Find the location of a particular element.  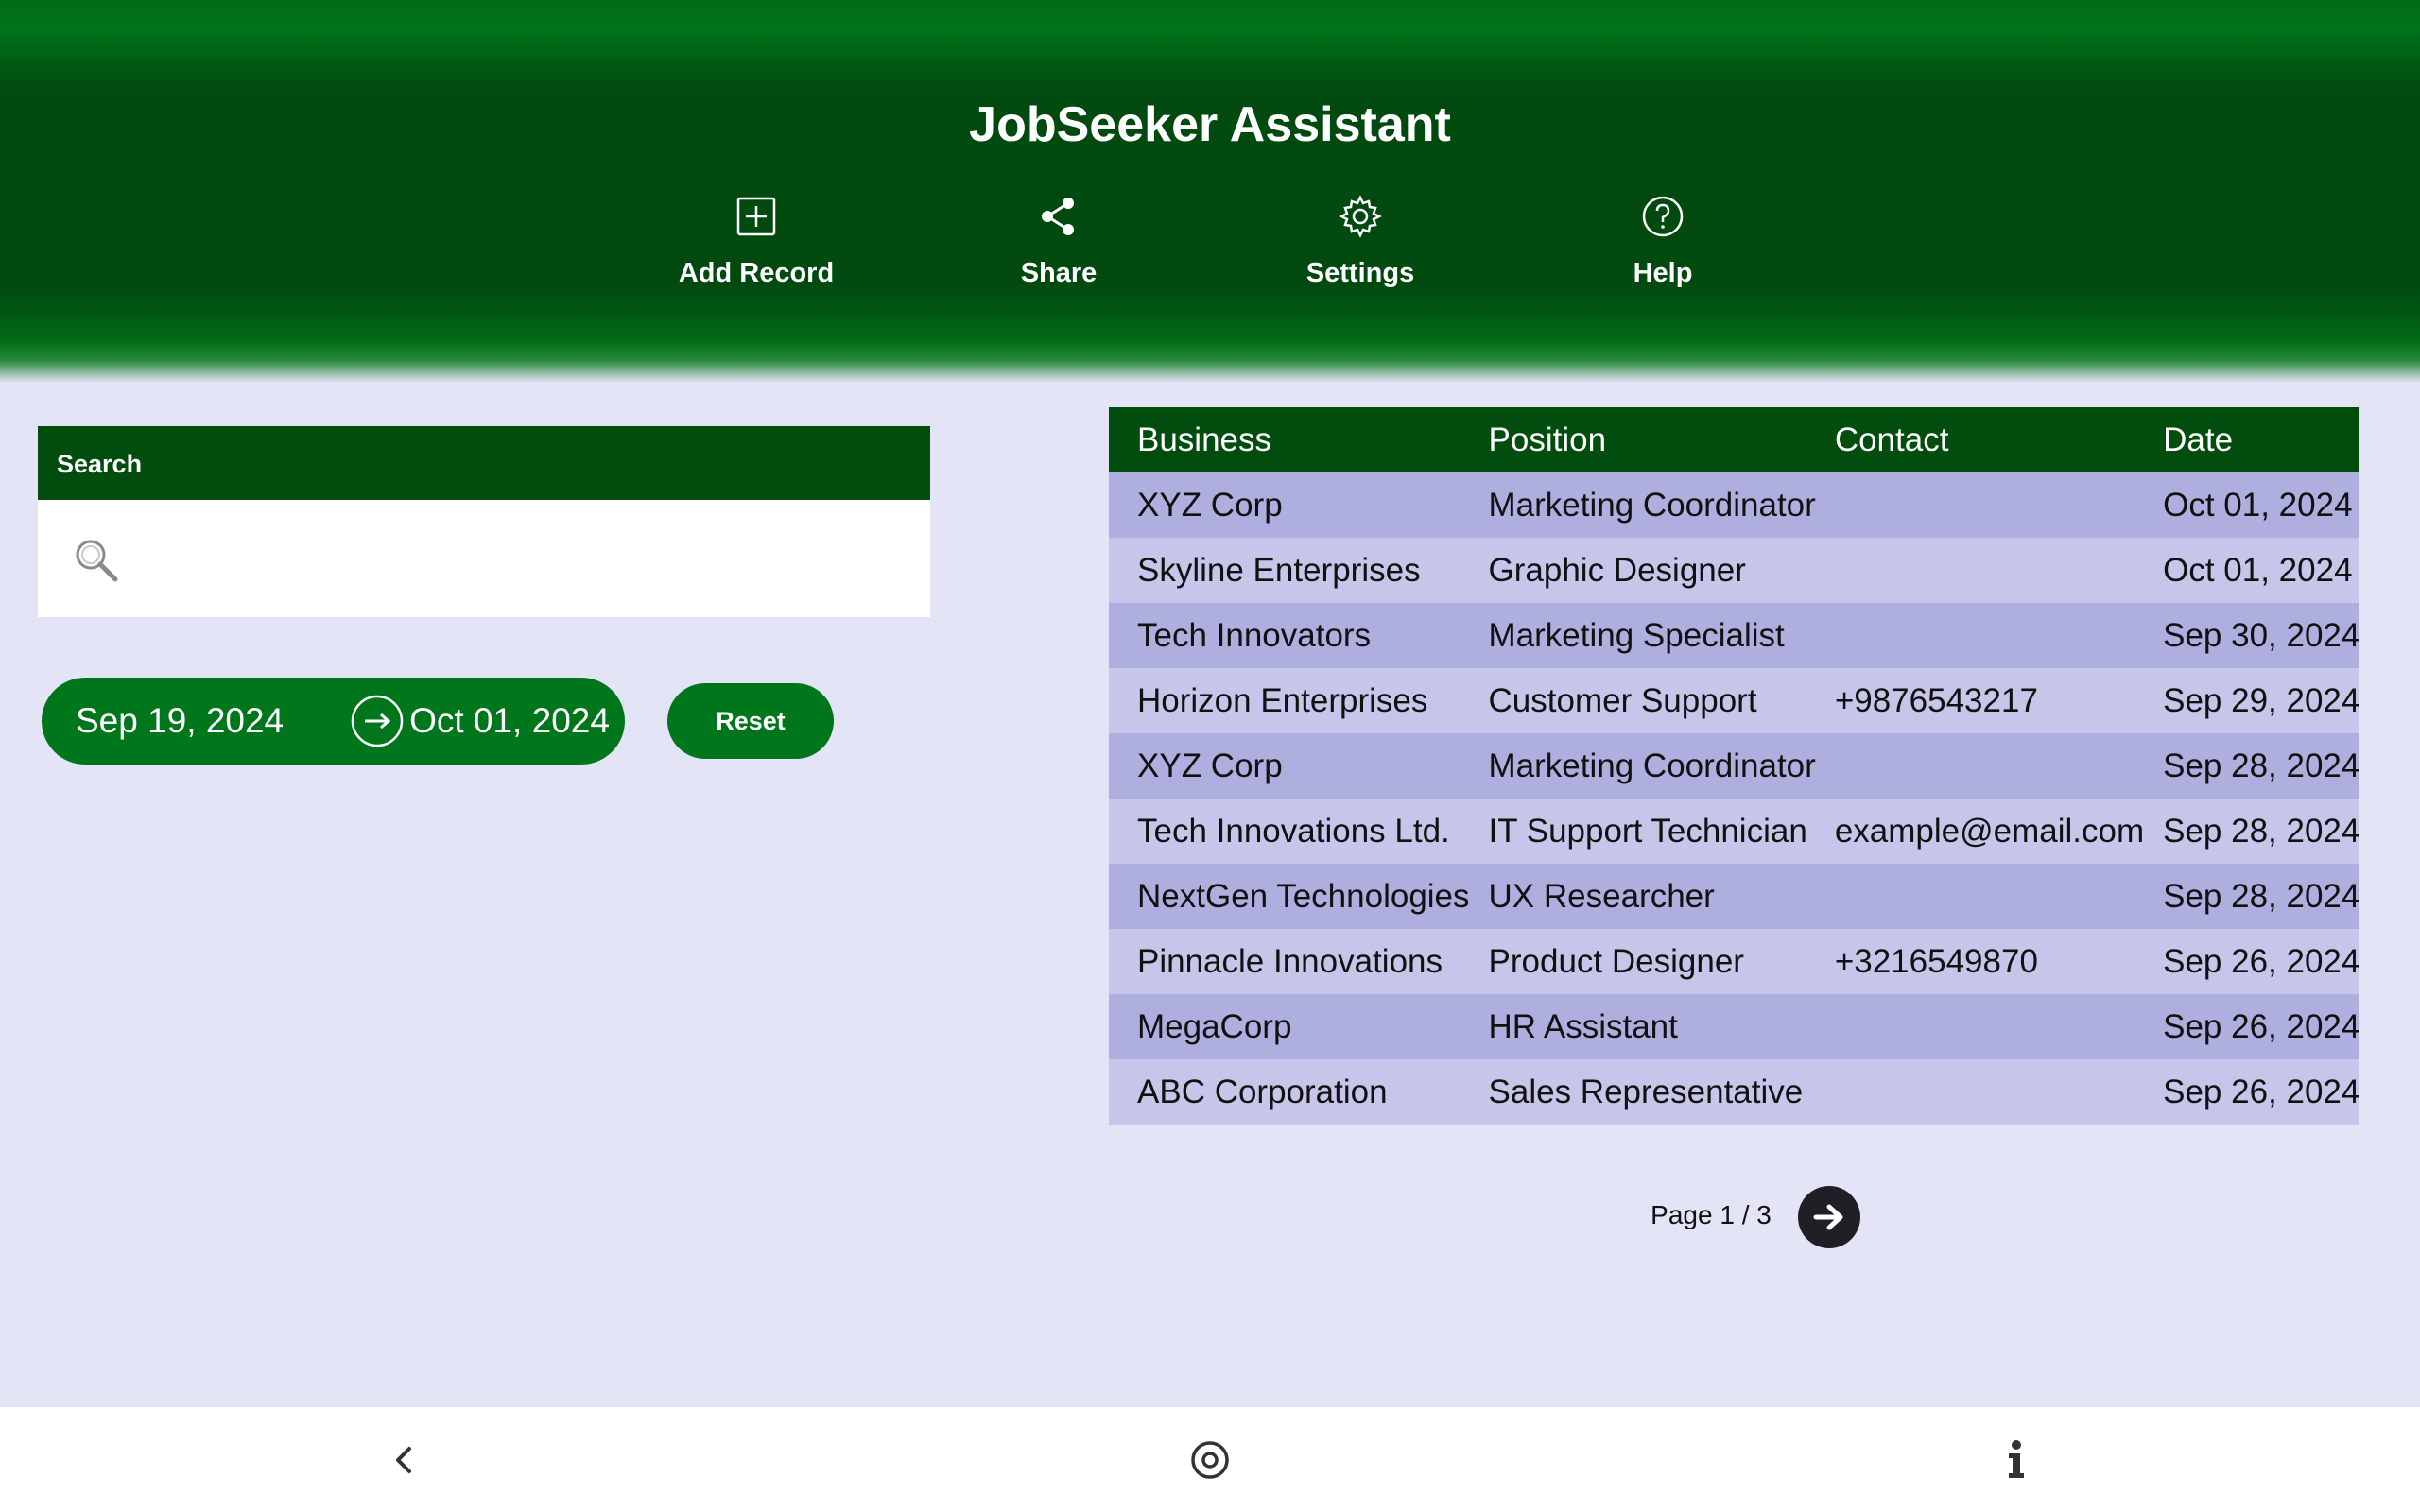

search-header: Search is located at coordinates (484, 463).